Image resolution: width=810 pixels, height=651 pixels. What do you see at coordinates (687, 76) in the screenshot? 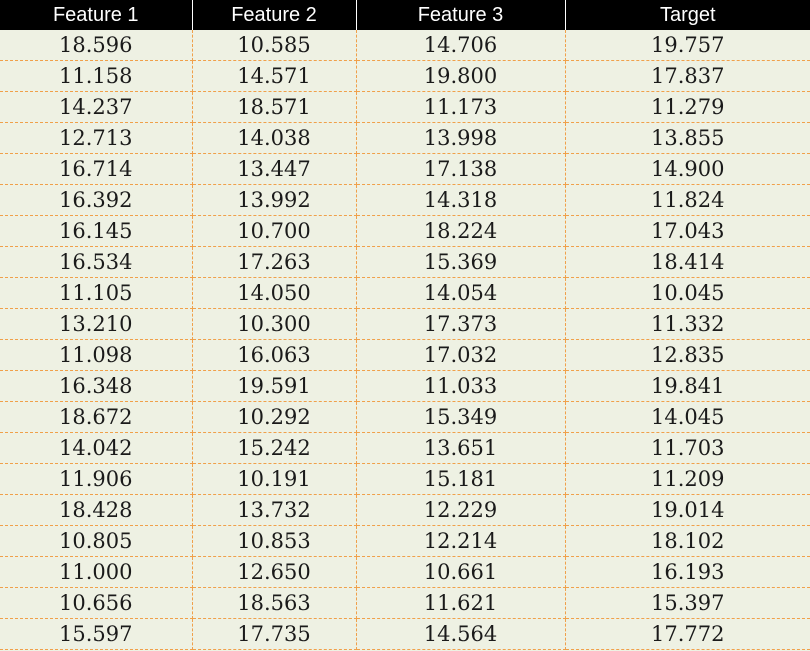
I see `table-cell: 17.837` at bounding box center [687, 76].